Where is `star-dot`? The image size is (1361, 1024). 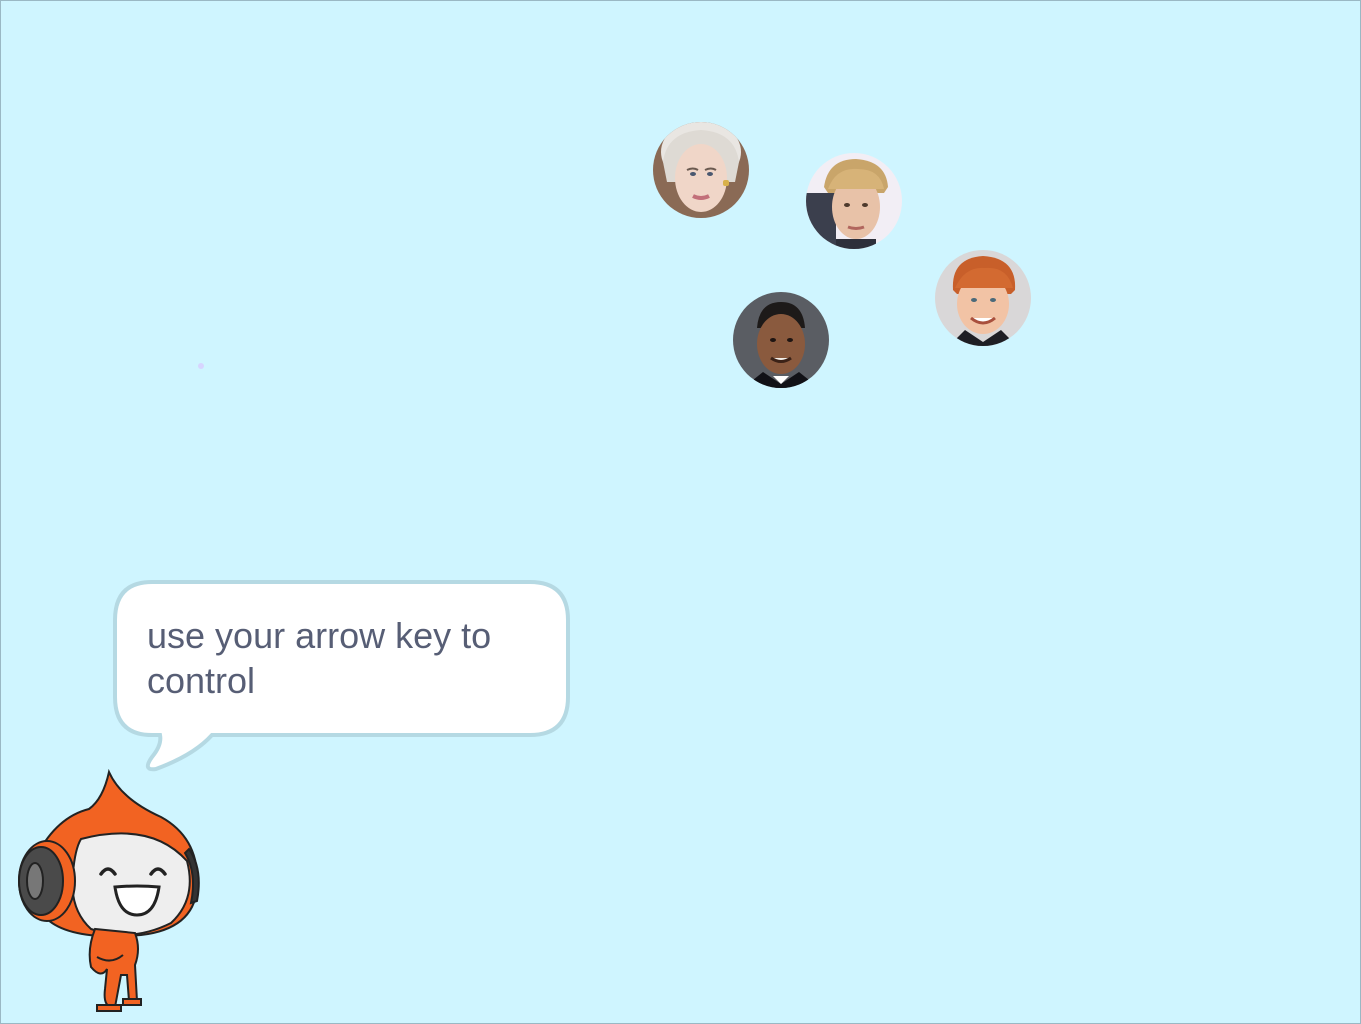
star-dot is located at coordinates (201, 366).